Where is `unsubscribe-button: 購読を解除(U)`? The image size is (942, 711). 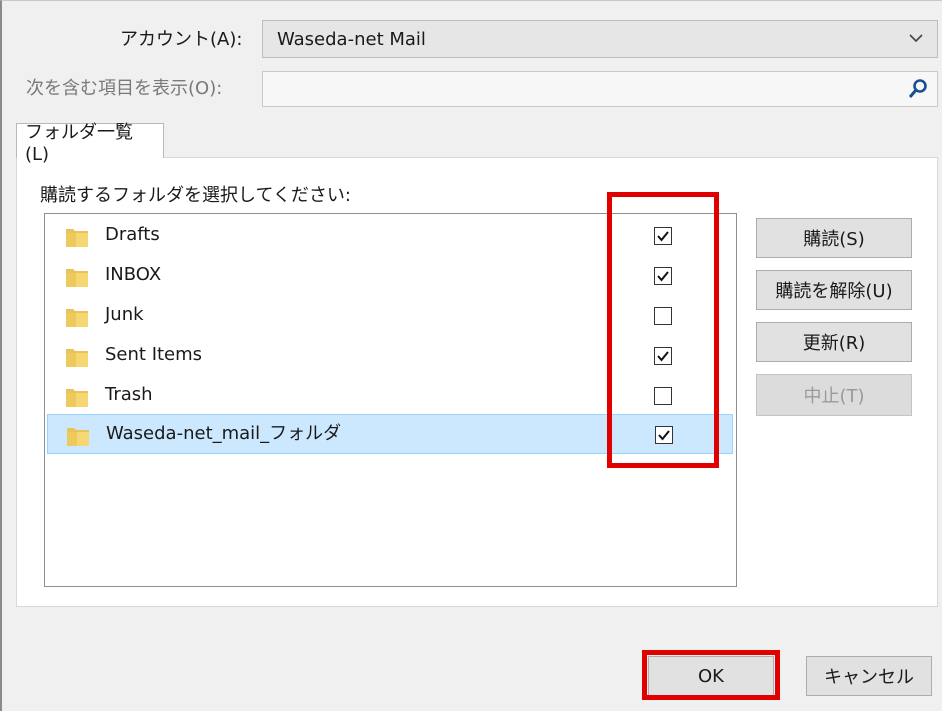 unsubscribe-button: 購読を解除(U) is located at coordinates (834, 290).